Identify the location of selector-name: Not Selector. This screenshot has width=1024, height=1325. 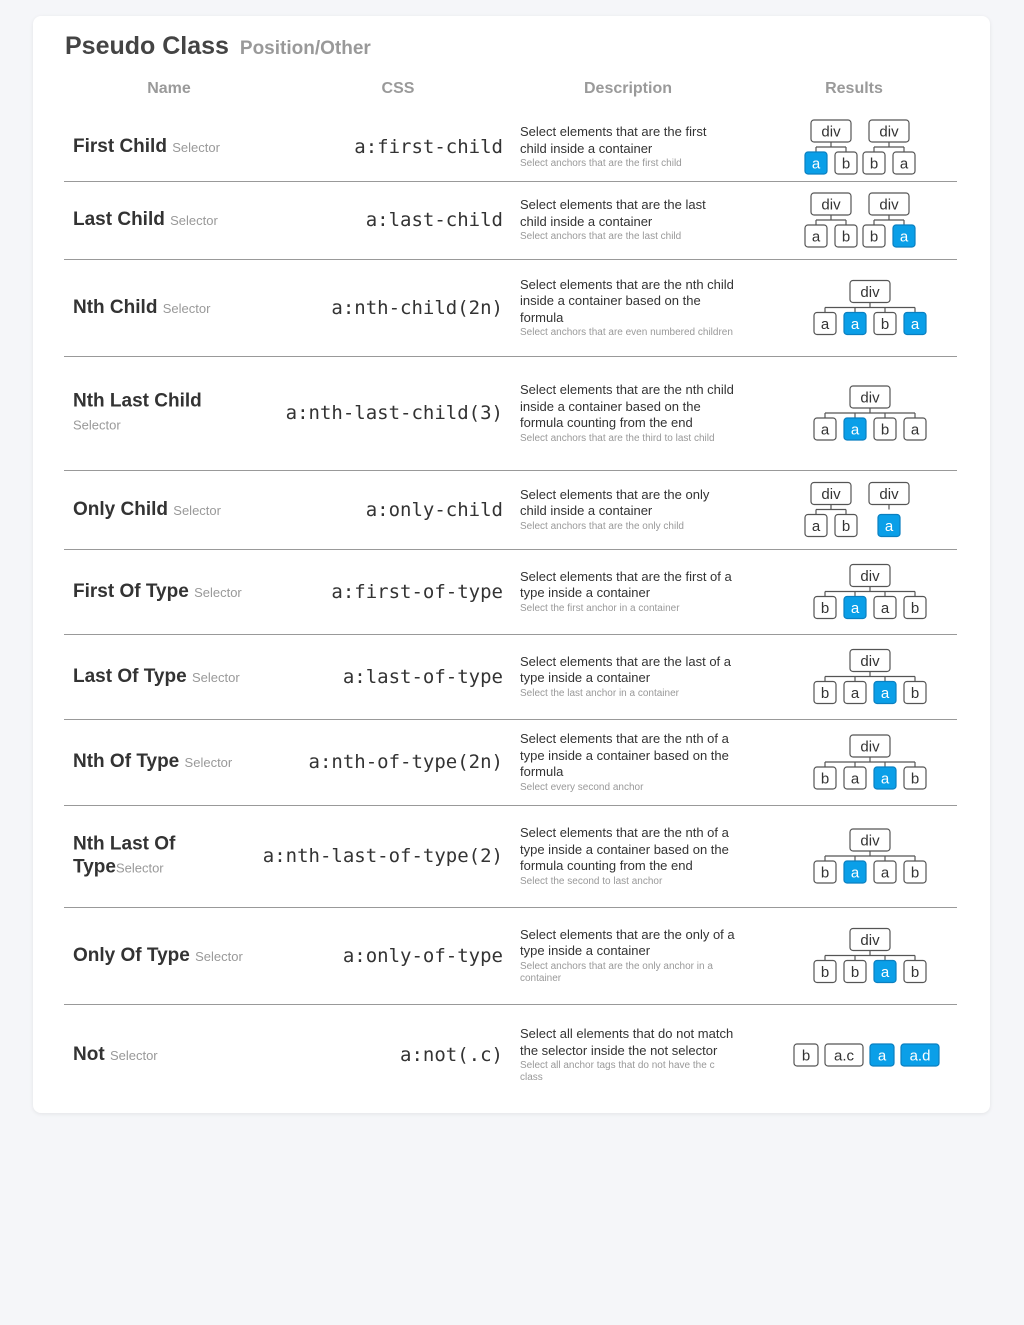
(173, 1055).